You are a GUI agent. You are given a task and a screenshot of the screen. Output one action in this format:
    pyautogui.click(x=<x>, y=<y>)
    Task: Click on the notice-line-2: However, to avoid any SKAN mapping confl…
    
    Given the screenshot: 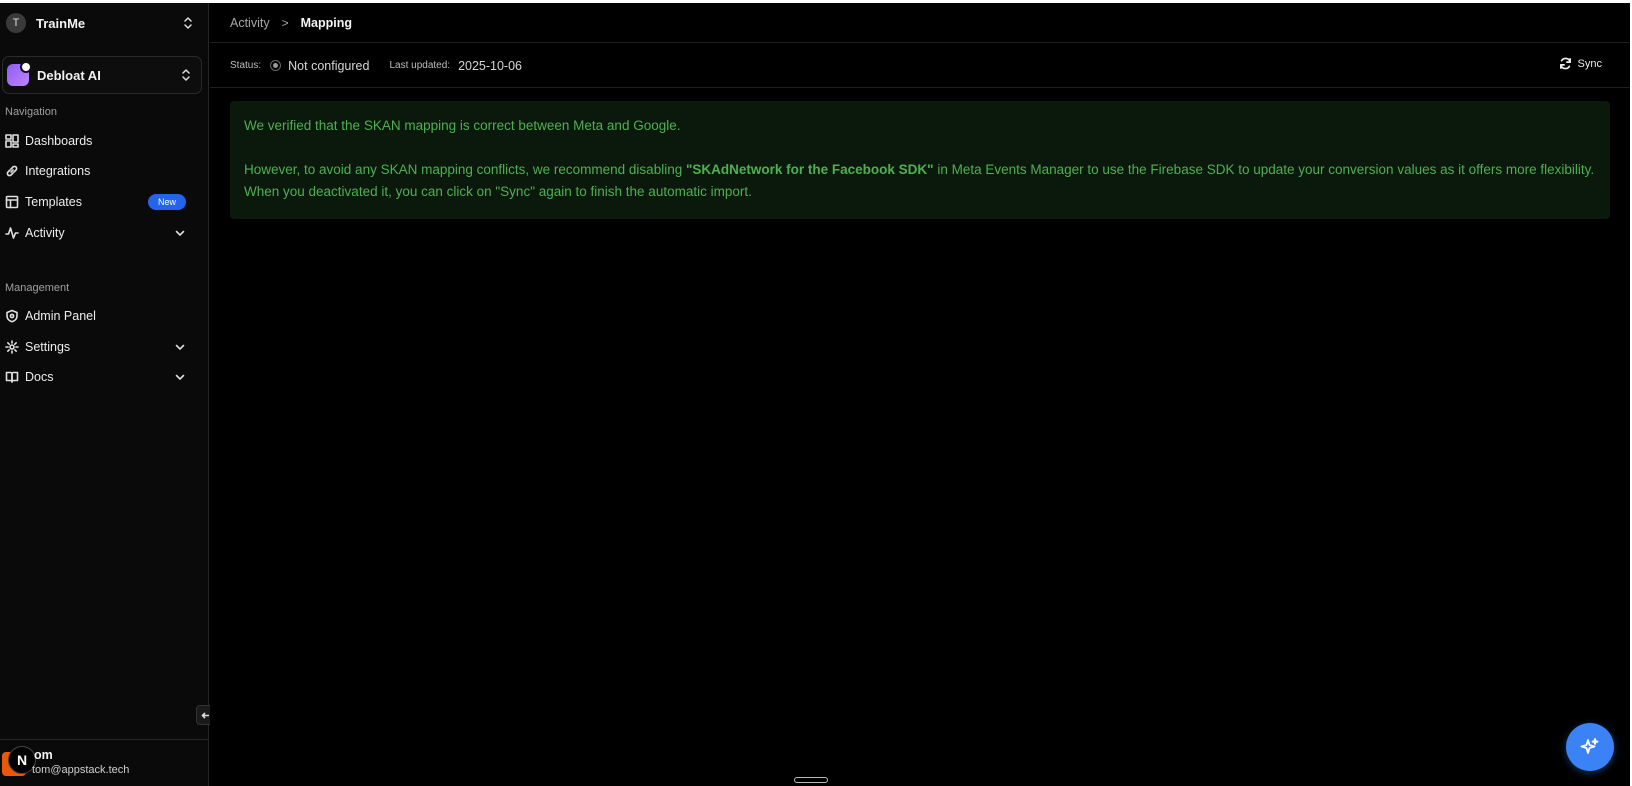 What is the action you would take?
    pyautogui.click(x=920, y=181)
    